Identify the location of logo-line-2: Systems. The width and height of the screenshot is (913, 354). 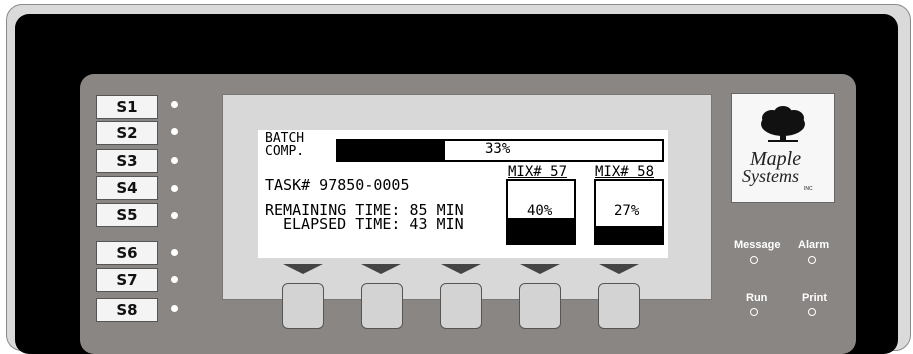
(770, 176).